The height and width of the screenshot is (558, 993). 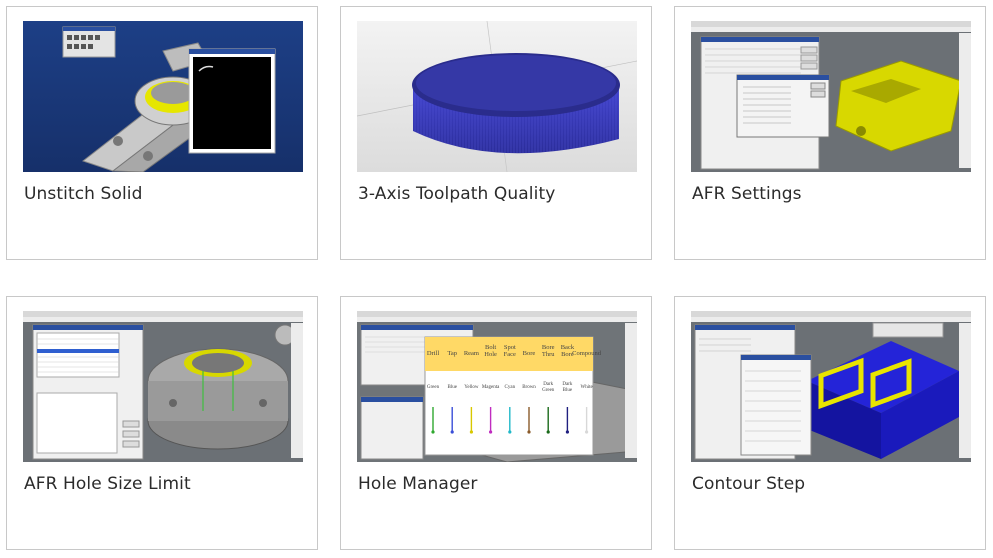 What do you see at coordinates (831, 386) in the screenshot?
I see `contour-step-thumbnail` at bounding box center [831, 386].